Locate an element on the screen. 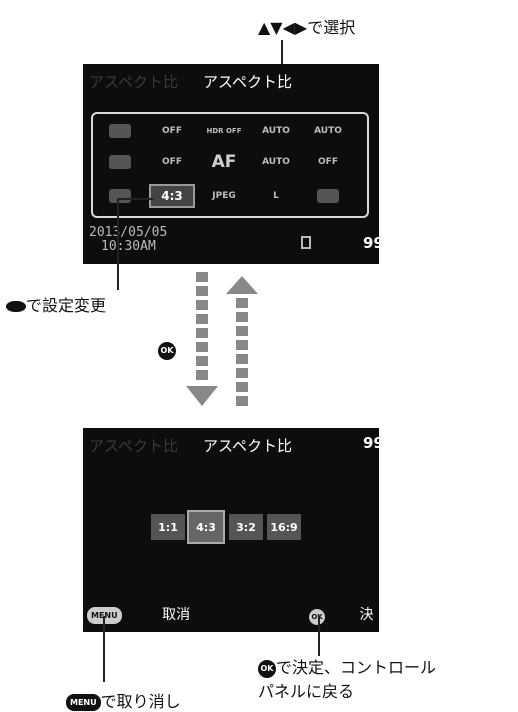  ratio-option-4-3: 4:3 is located at coordinates (206, 527).